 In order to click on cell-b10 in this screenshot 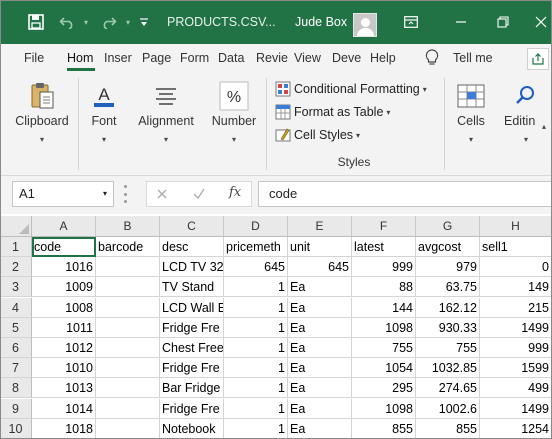, I will do `click(128, 429)`.